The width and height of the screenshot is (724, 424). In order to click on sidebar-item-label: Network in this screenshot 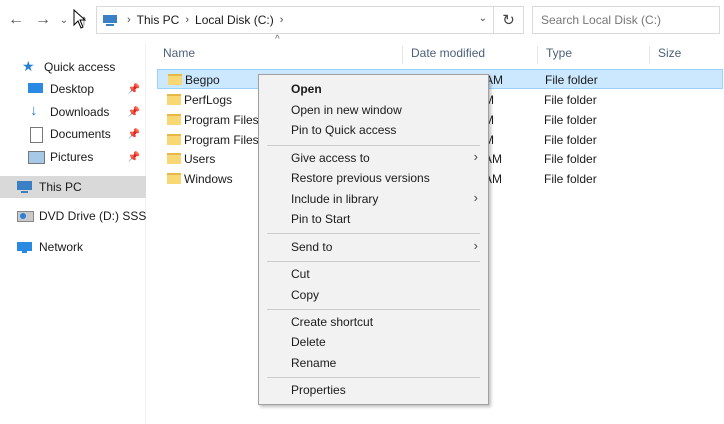, I will do `click(61, 247)`.